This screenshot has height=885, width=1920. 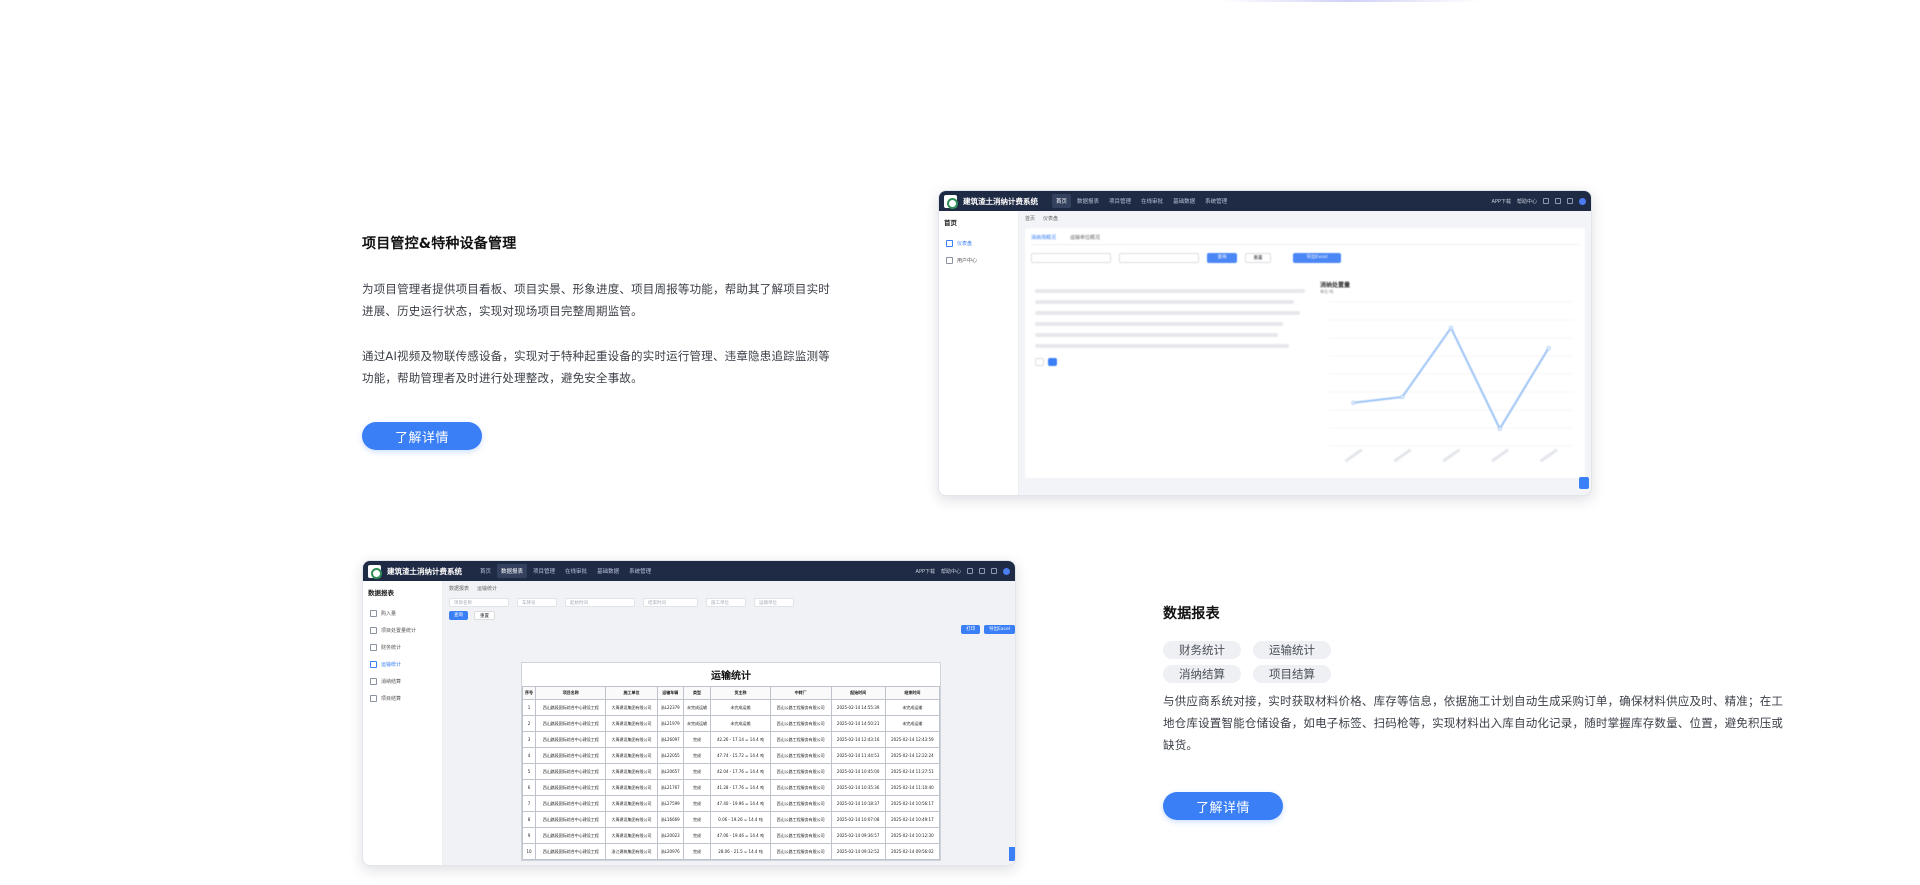 I want to click on end-time-filter: 结束时间, so click(x=670, y=602).